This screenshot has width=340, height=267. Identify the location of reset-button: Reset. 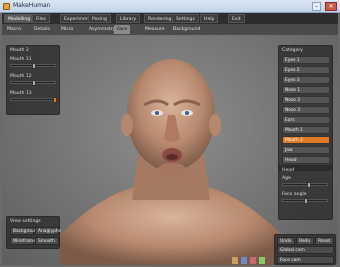
(324, 241).